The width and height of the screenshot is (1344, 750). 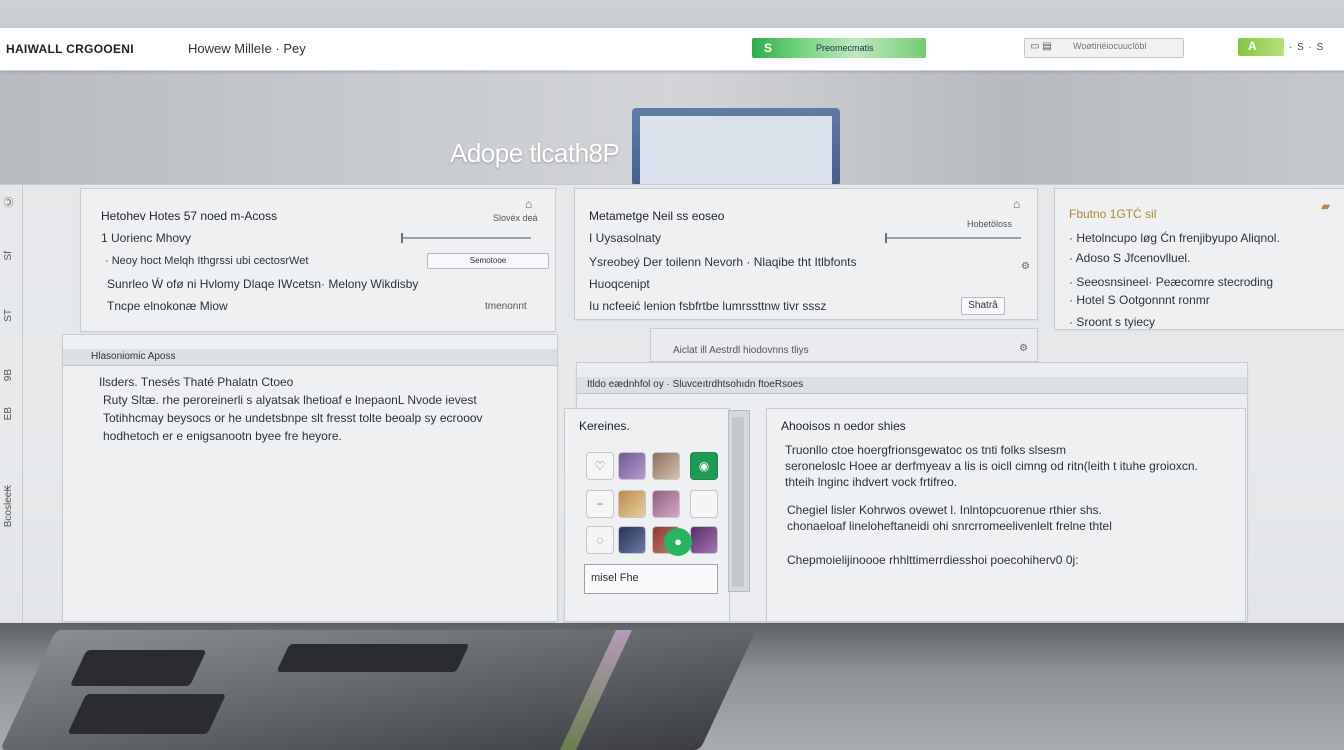 I want to click on panel-four-title: Ilsders. Tnesés Thaté Phalatn Ctoeo, so click(x=196, y=382).